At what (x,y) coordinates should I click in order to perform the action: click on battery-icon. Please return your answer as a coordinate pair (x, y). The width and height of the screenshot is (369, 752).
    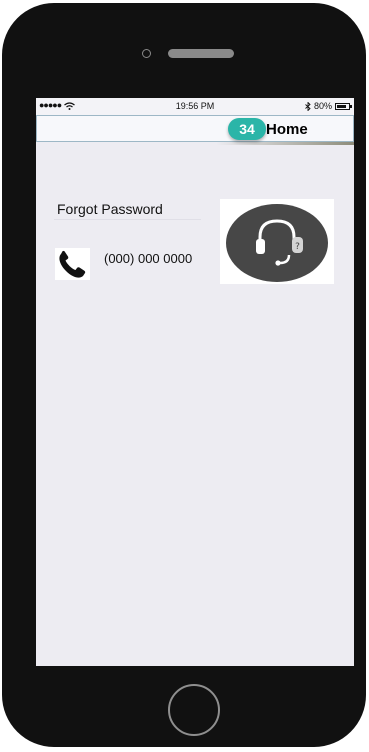
    Looking at the image, I should click on (343, 106).